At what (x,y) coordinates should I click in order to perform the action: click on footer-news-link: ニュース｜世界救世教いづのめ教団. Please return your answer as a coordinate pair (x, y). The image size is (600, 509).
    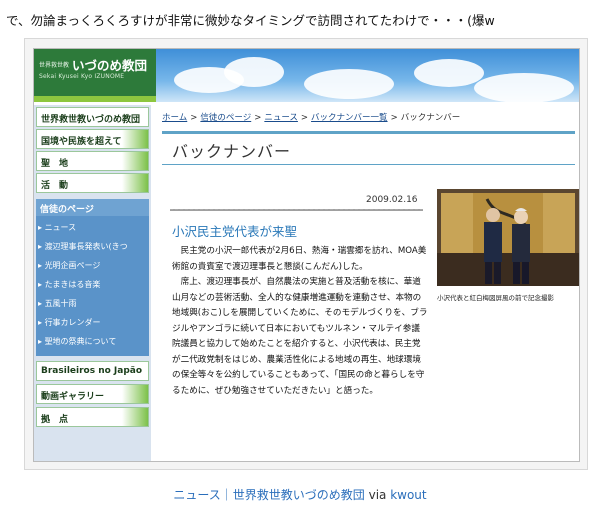
    Looking at the image, I should click on (268, 495).